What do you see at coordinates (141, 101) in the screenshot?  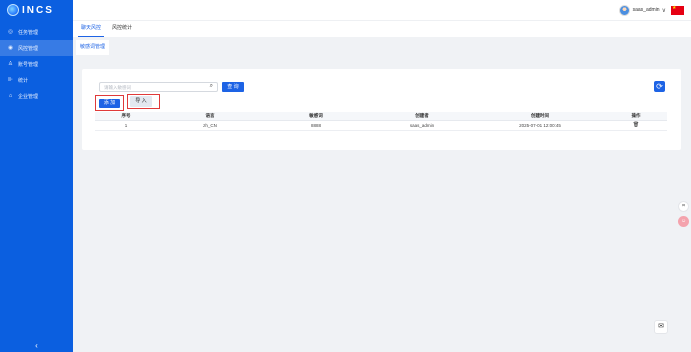 I see `import-button: 导 入` at bounding box center [141, 101].